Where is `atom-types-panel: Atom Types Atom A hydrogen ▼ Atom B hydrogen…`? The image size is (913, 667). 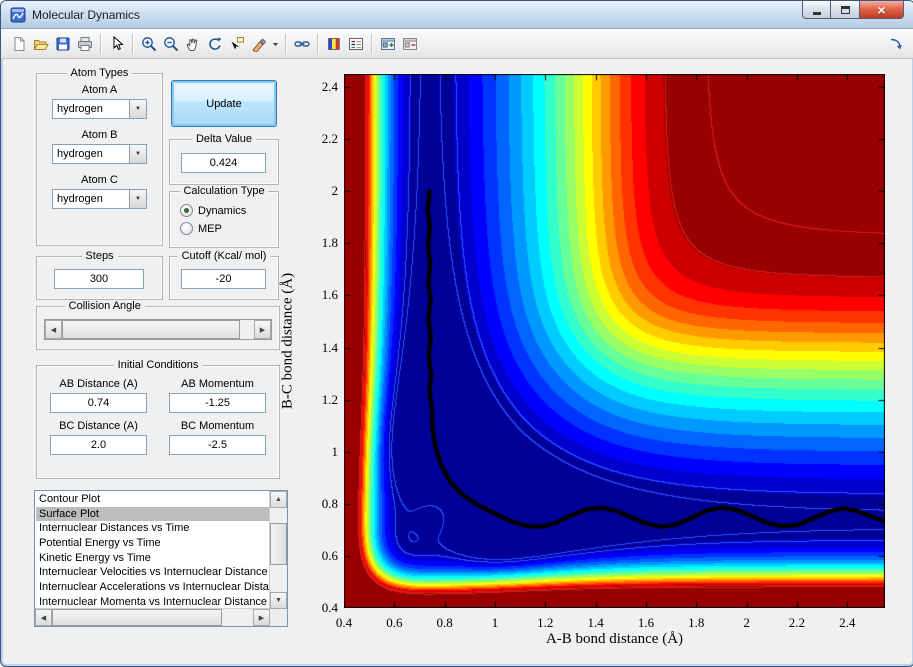 atom-types-panel: Atom Types Atom A hydrogen ▼ Atom B hydrogen… is located at coordinates (99, 156).